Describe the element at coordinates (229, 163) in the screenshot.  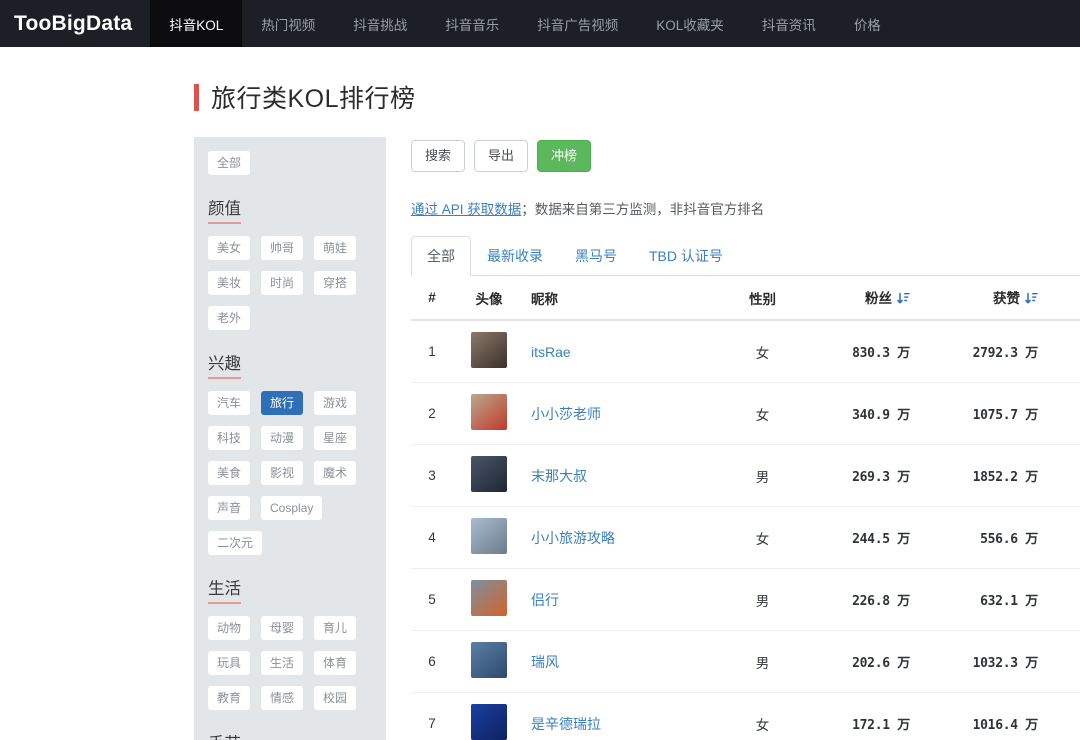
I see `sidebar-tag-all: 全部` at that location.